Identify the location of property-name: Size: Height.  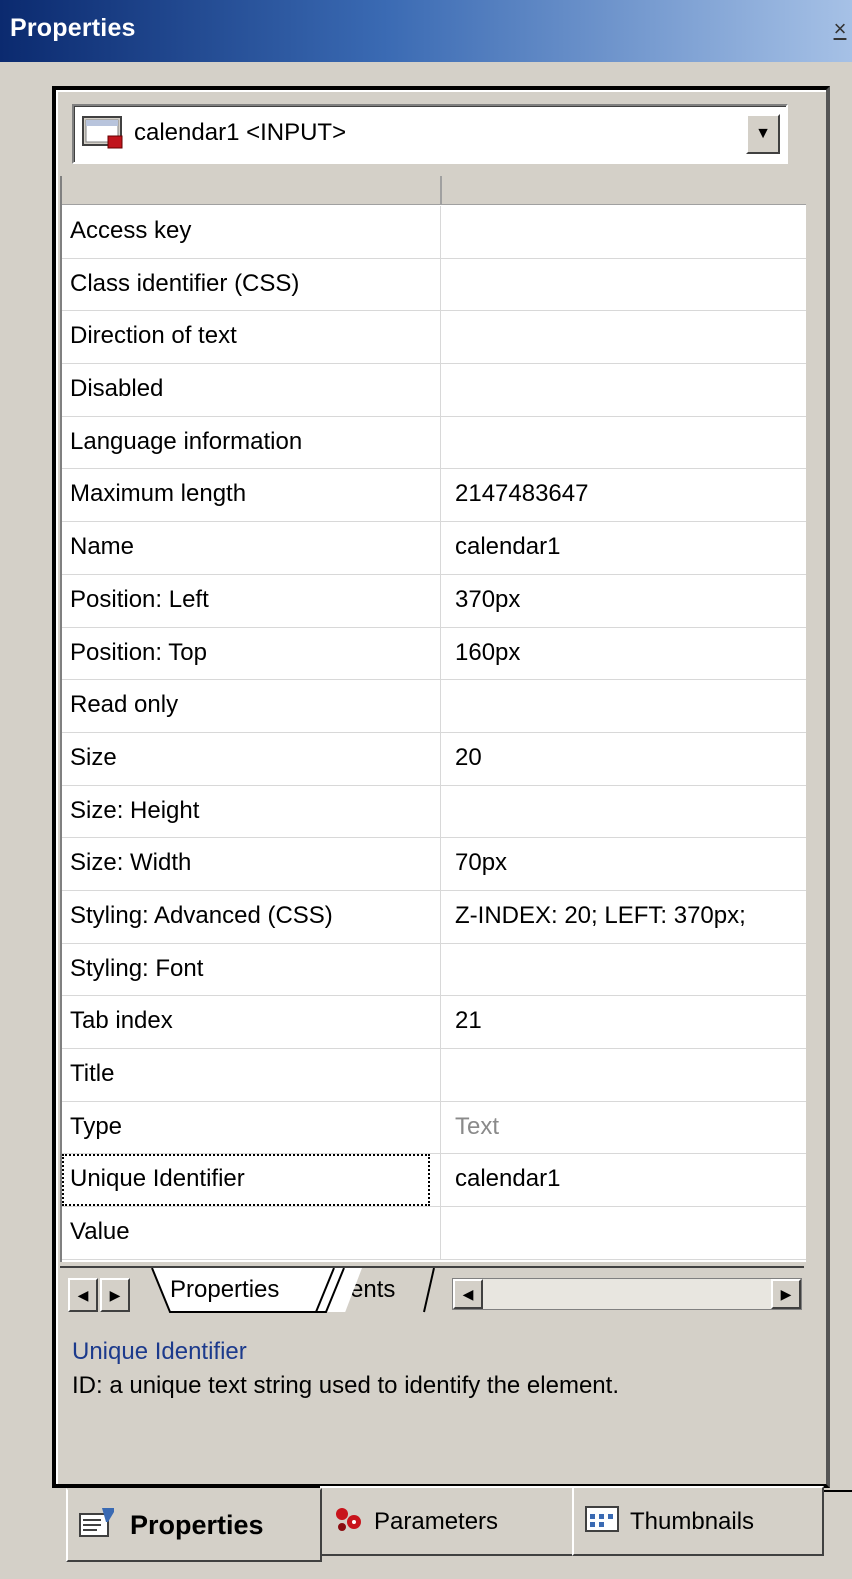
(134, 812).